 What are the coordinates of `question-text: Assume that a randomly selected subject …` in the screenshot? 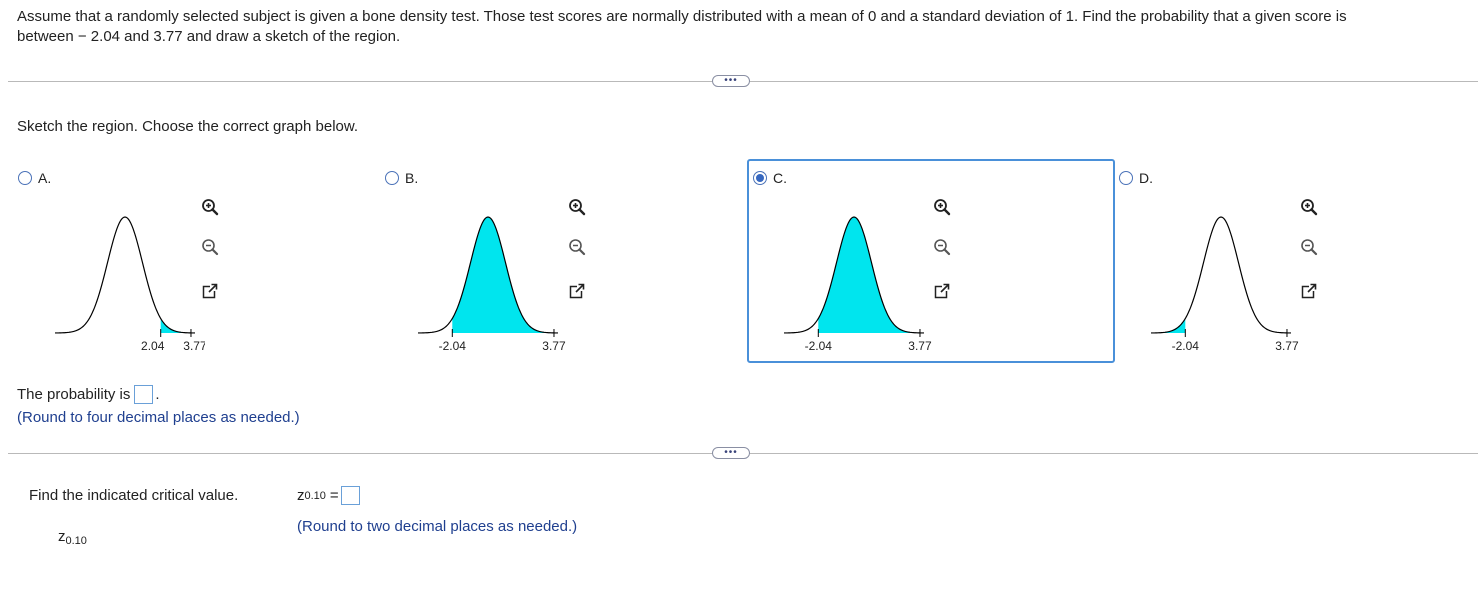 It's located at (739, 27).